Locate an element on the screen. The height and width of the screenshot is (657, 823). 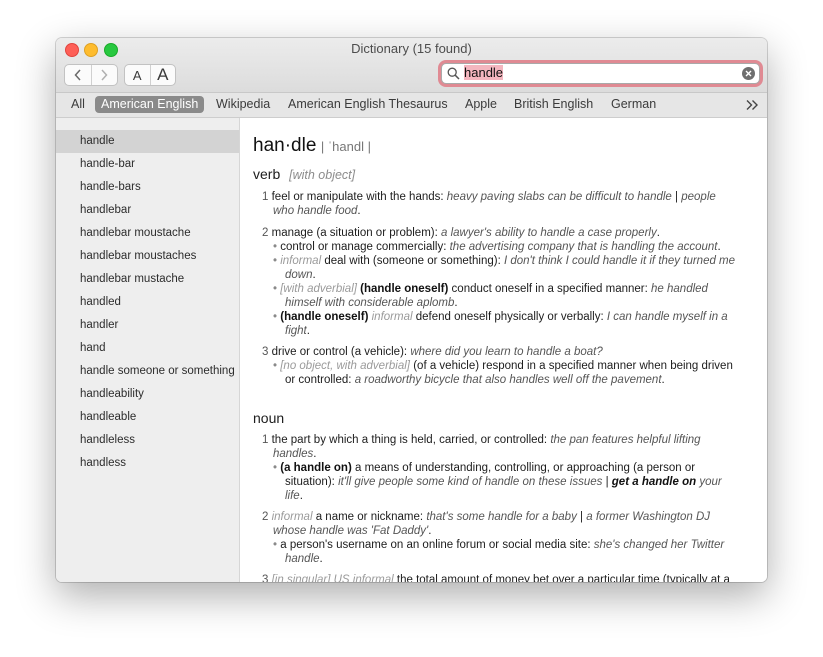
scope-tab-american-english-thesaurus: American English Thesaurus is located at coordinates (368, 104).